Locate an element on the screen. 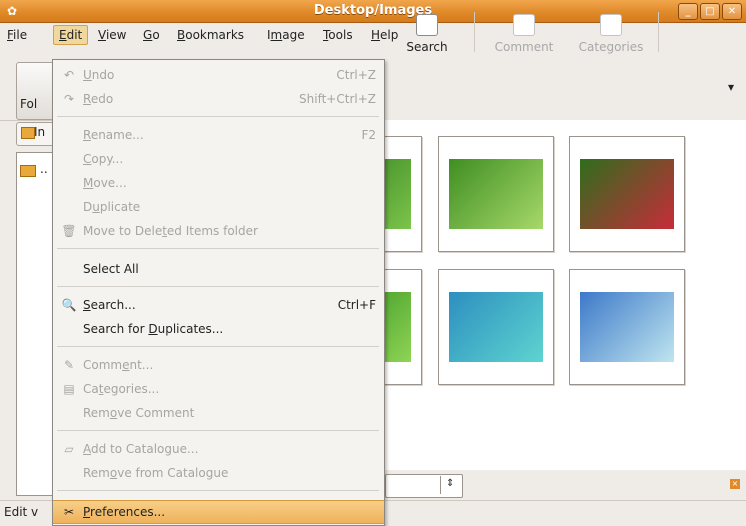 The width and height of the screenshot is (746, 526). menu-item-select-all: Select All is located at coordinates (218, 269).